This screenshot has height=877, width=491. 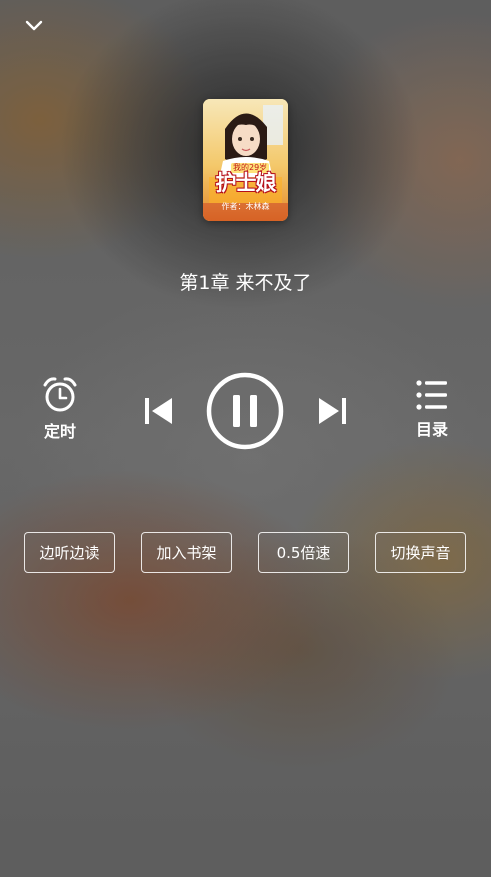 I want to click on alarm-clock-icon, so click(x=60, y=394).